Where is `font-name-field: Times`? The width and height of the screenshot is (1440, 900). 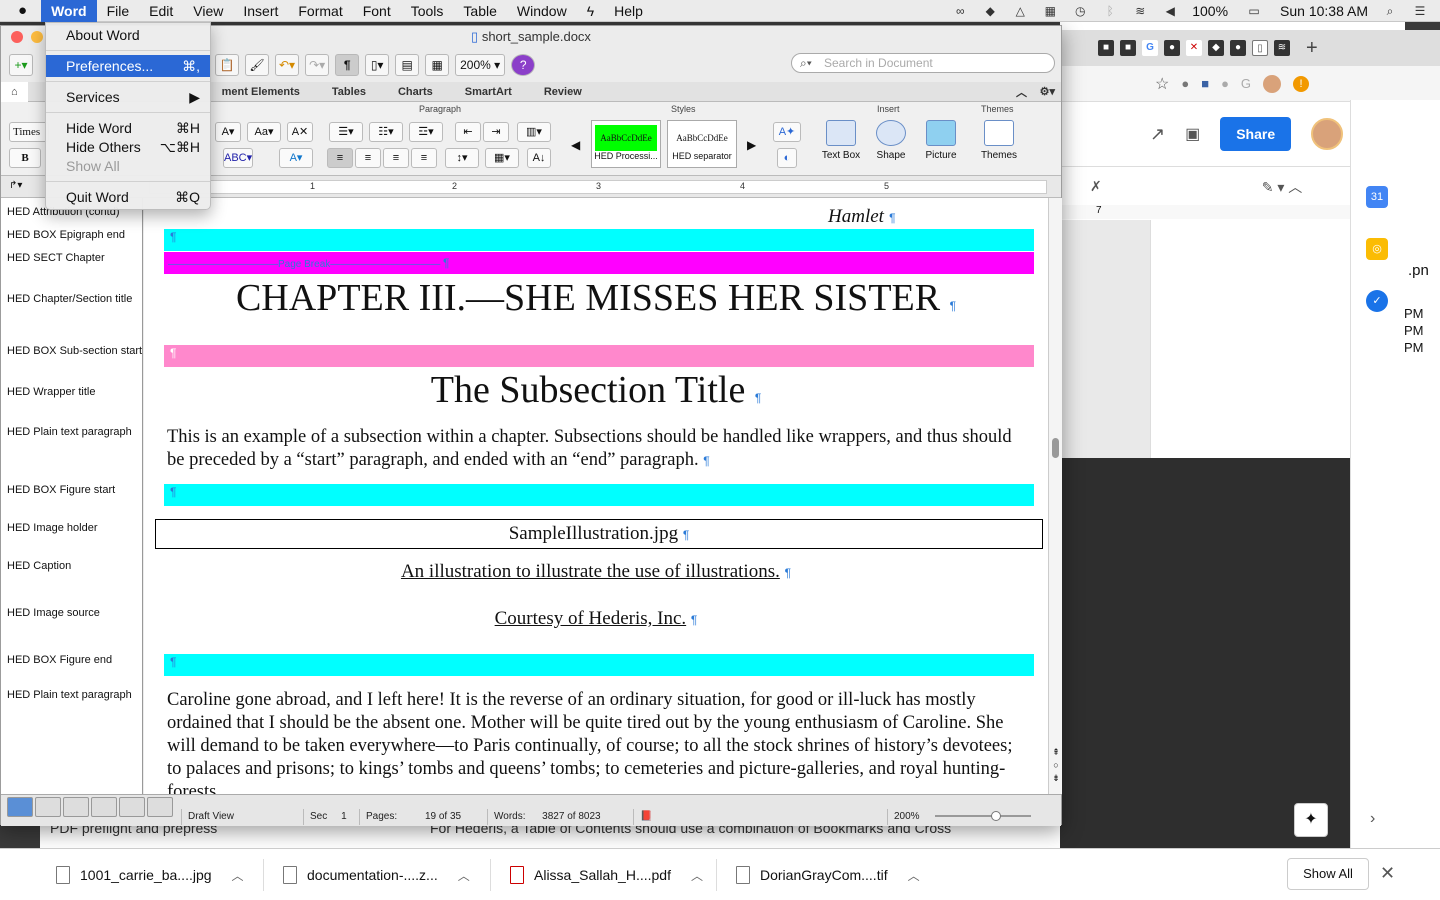
font-name-field: Times is located at coordinates (29, 132).